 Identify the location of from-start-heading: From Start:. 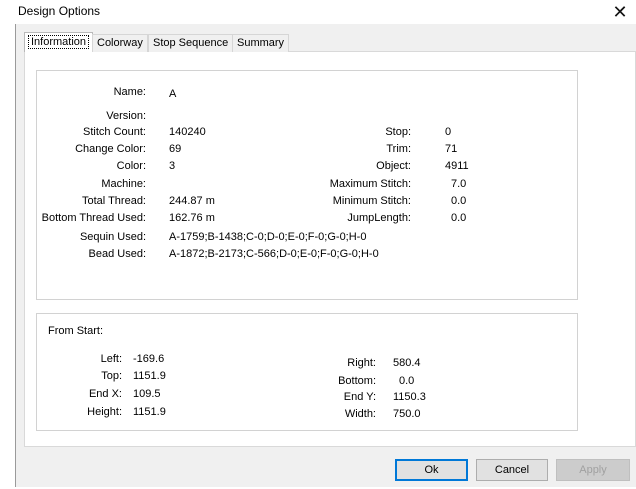
(76, 331).